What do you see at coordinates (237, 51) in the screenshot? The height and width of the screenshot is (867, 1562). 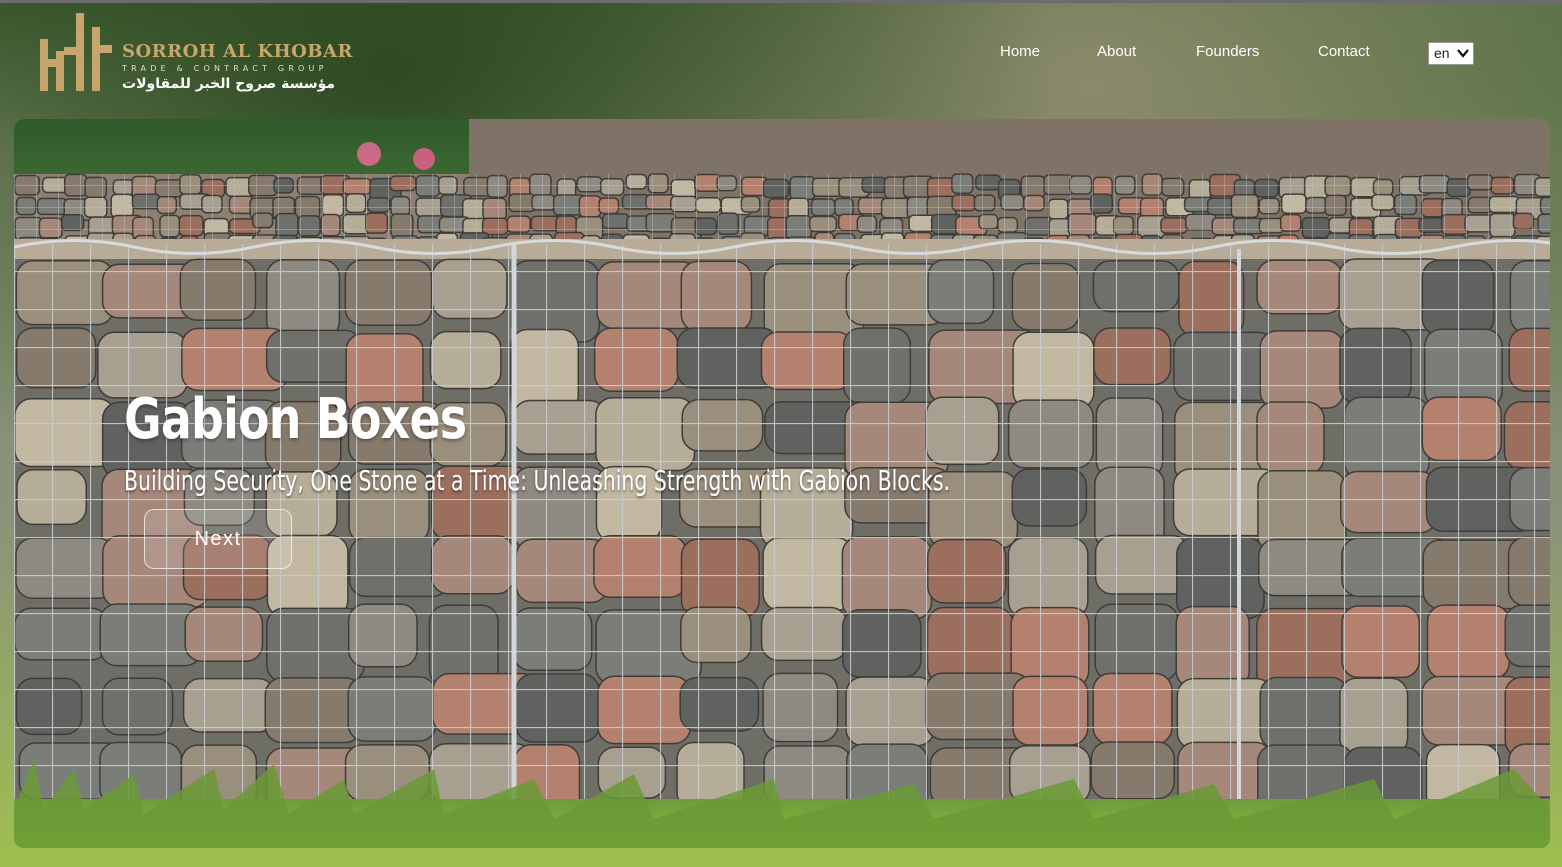 I see `brand-name: SORROH AL KHOBAR` at bounding box center [237, 51].